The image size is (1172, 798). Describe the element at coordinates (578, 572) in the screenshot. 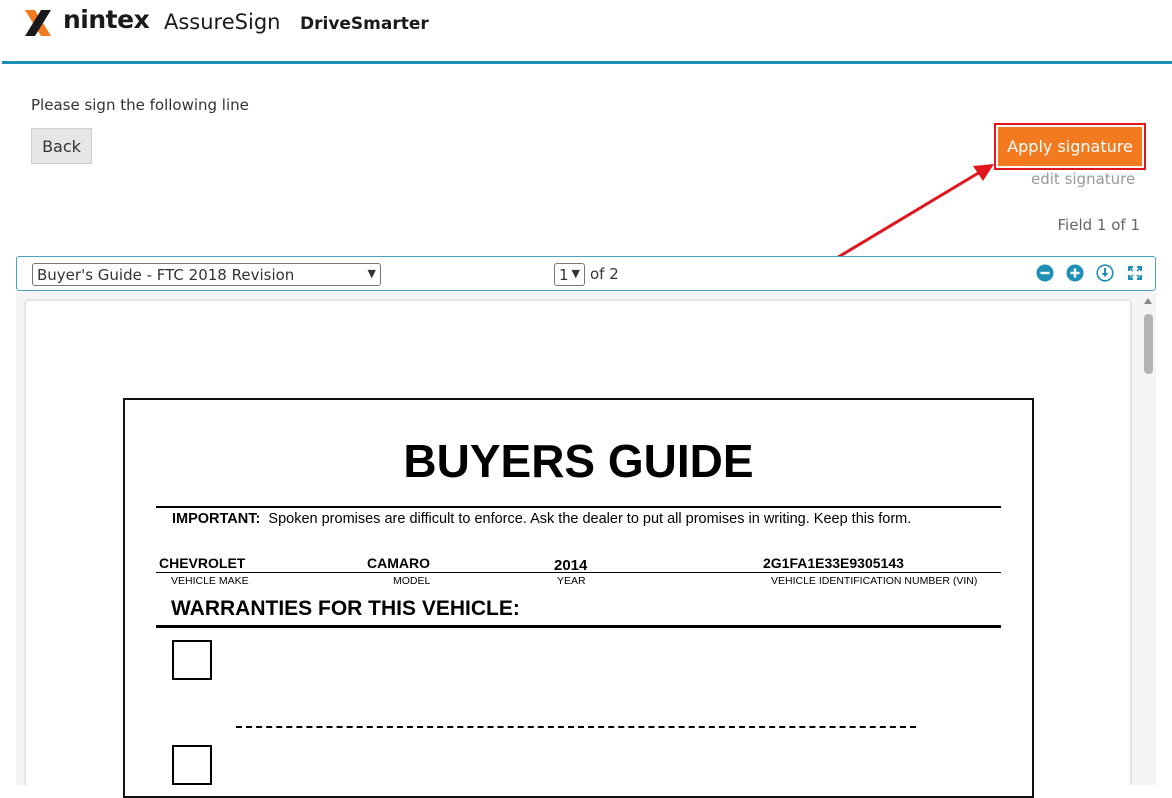

I see `vehicle-rule` at that location.